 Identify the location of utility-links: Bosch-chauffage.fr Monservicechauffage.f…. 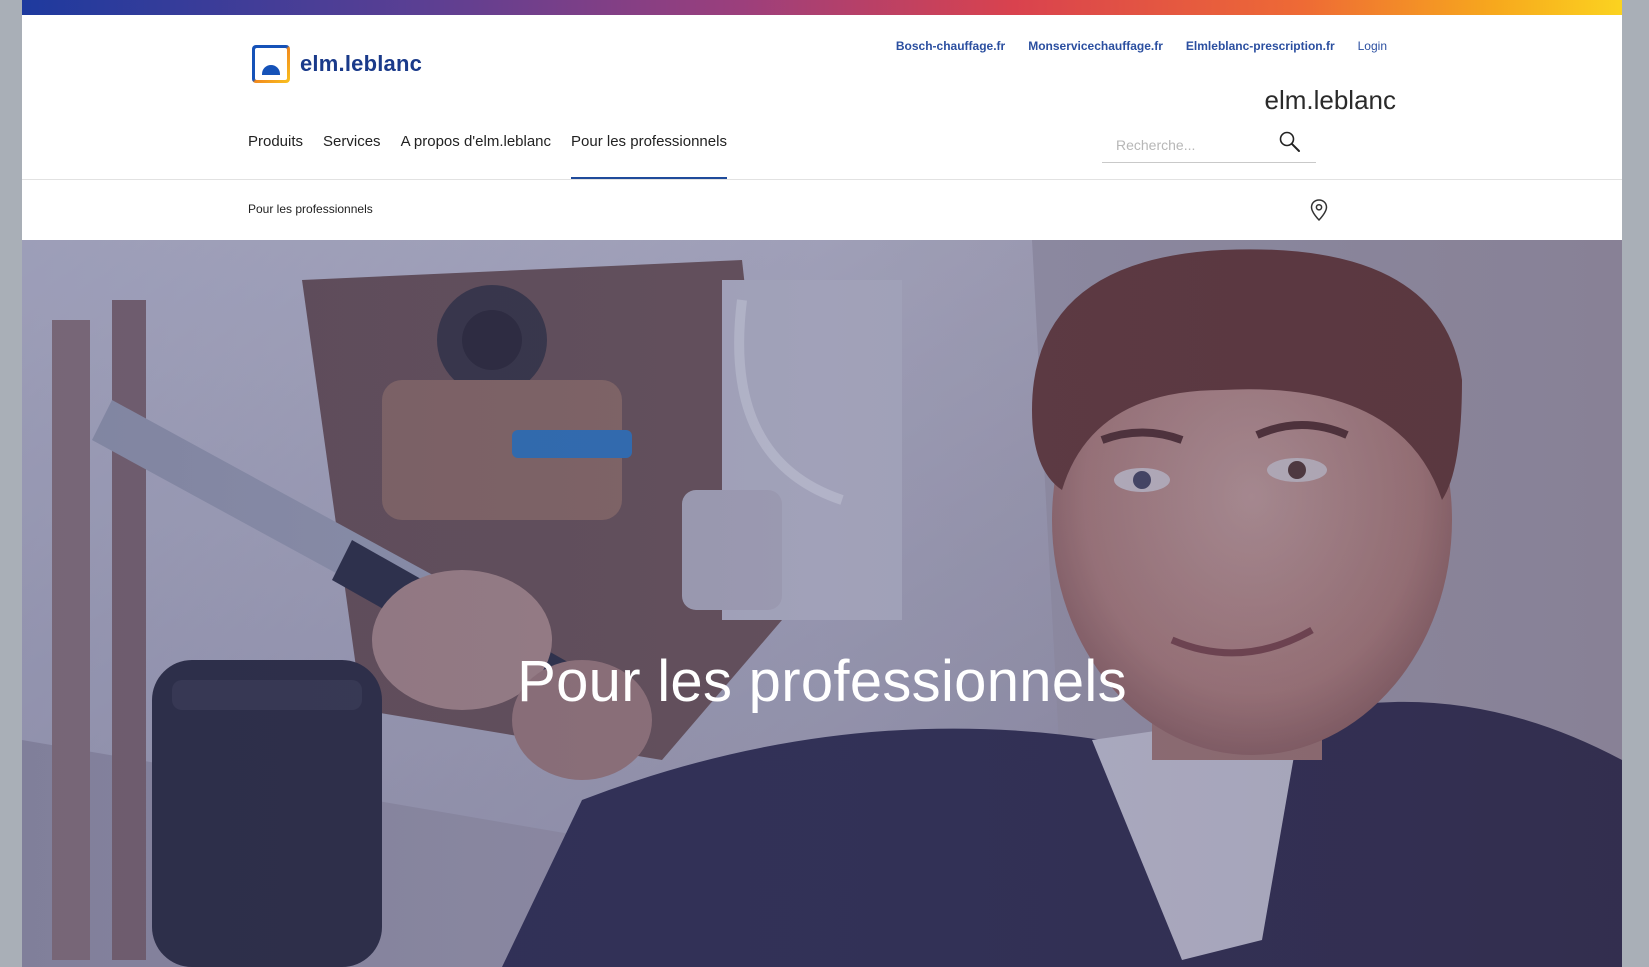
(1141, 46).